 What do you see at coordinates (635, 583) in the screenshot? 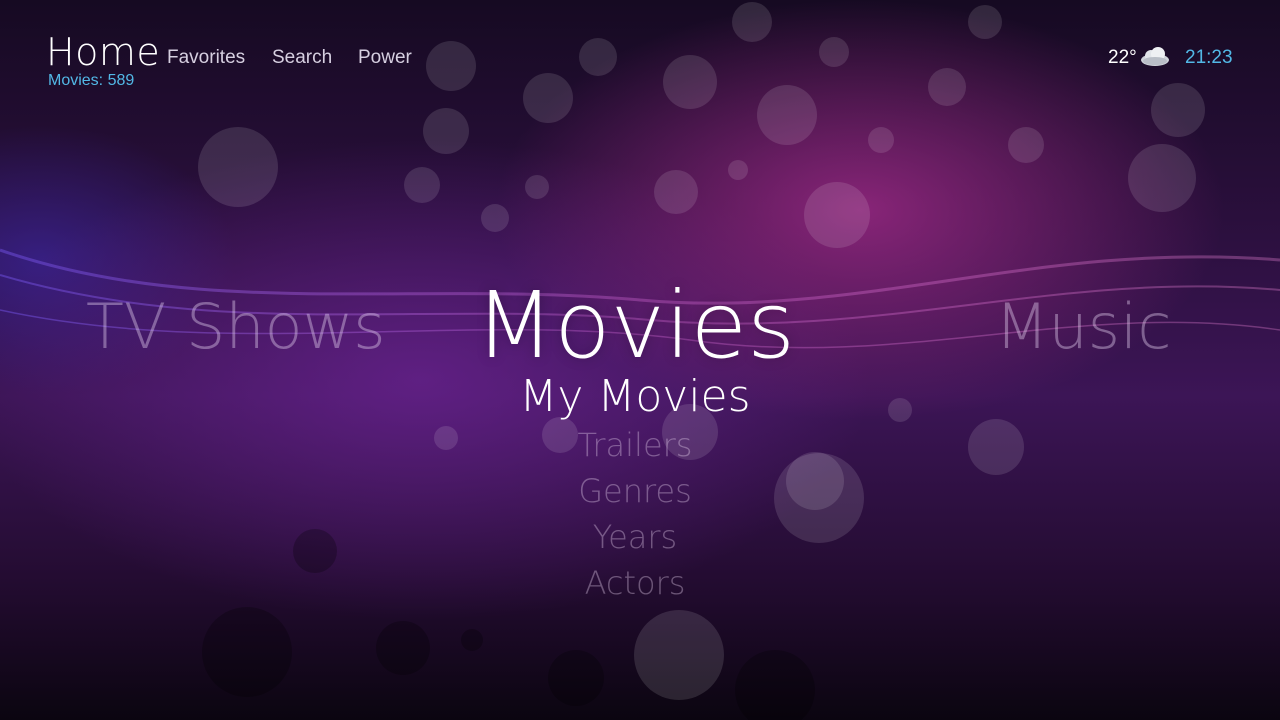
I see `submenu-item-actors: Actors` at bounding box center [635, 583].